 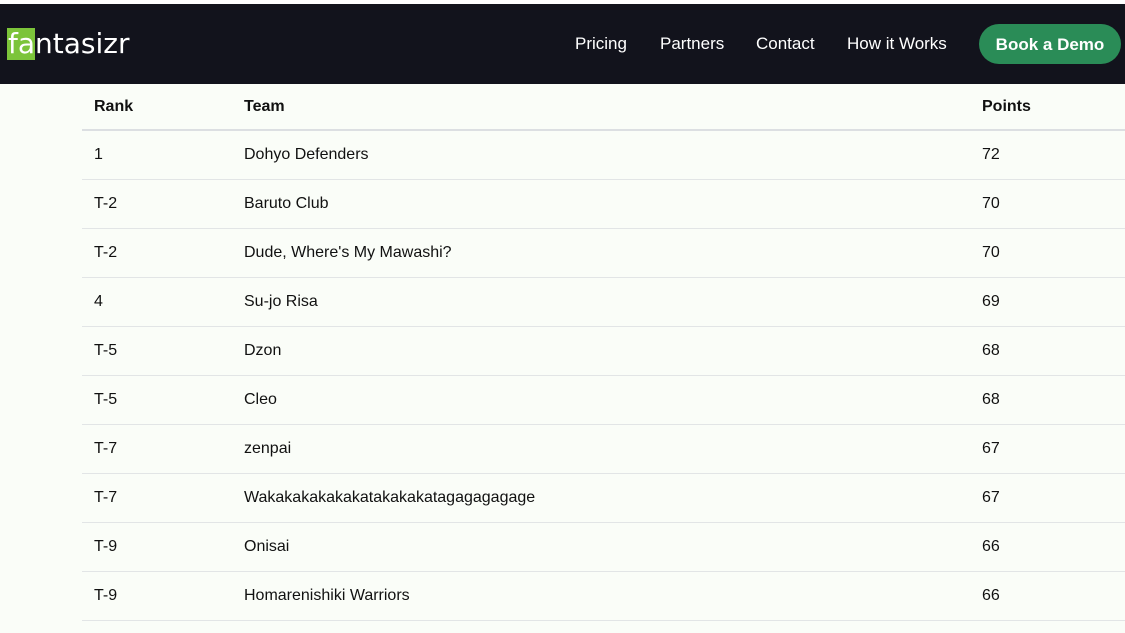 I want to click on points-cell: 69, so click(x=1047, y=302).